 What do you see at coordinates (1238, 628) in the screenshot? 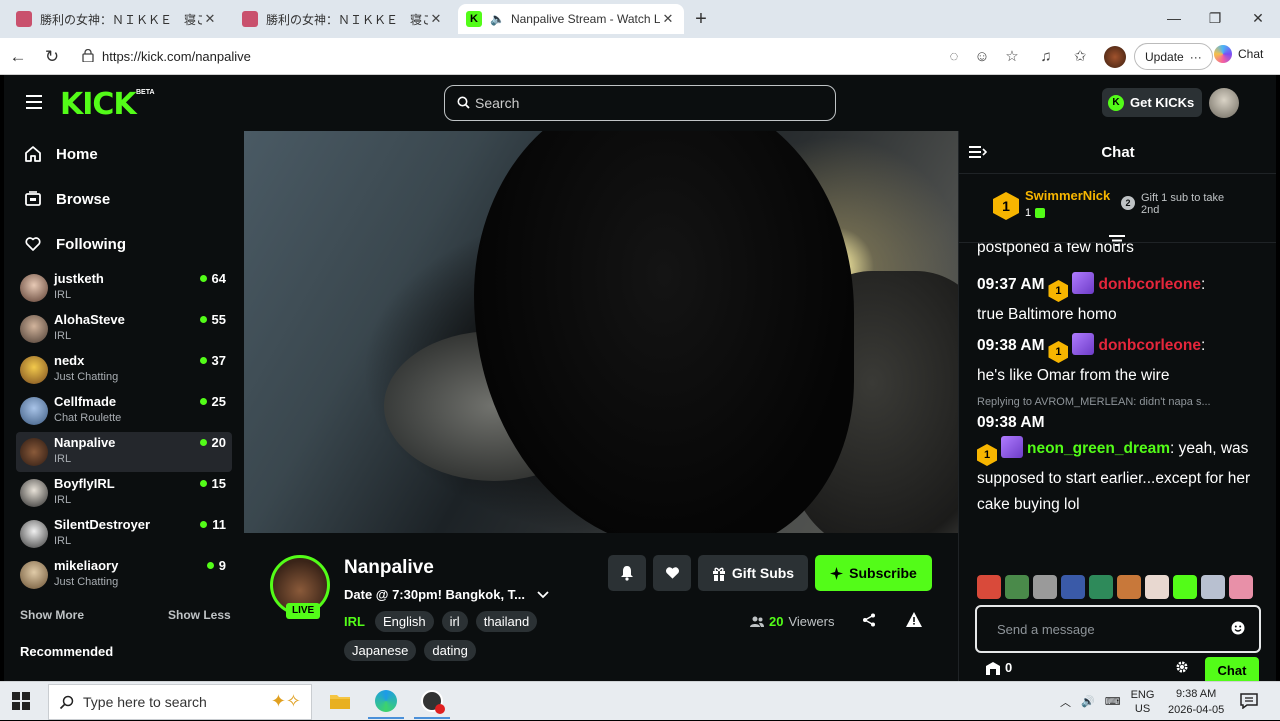
I see `emoji-icon` at bounding box center [1238, 628].